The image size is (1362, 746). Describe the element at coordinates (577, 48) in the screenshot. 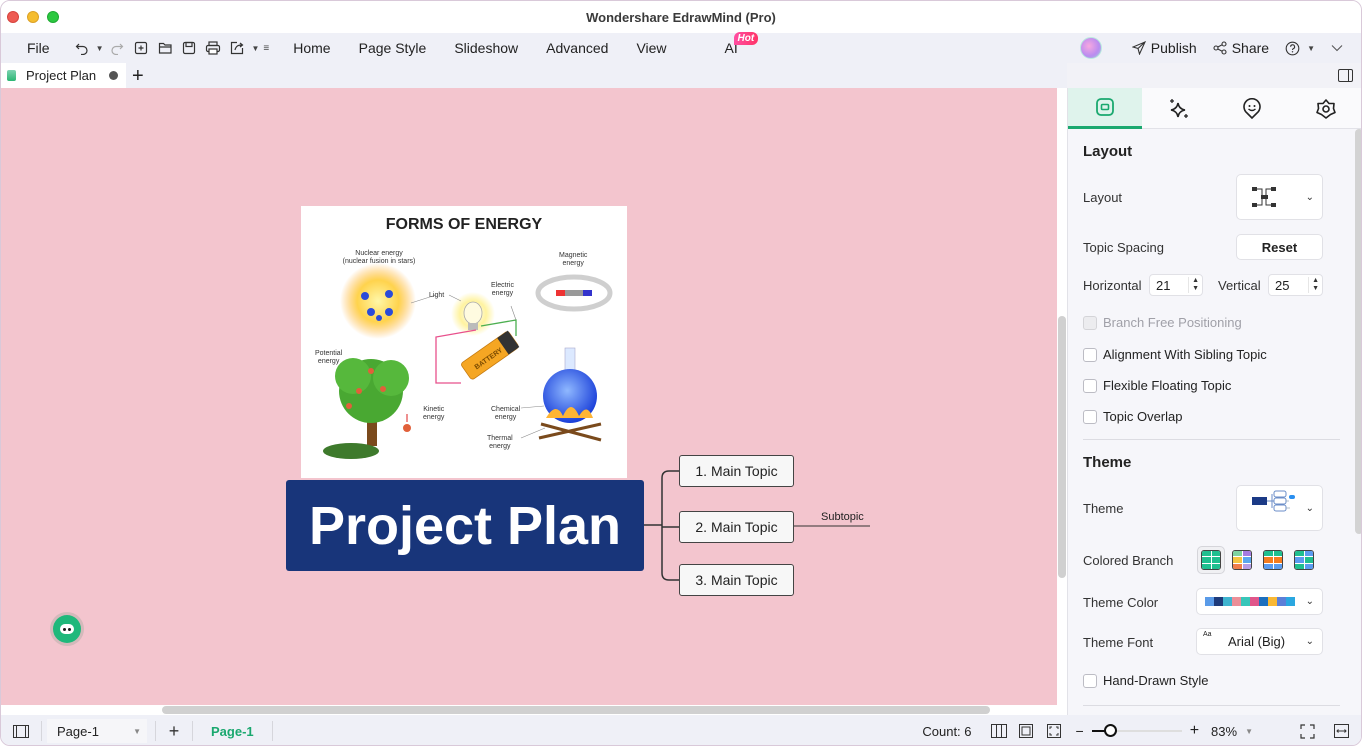

I see `menu-advanced: Advanced` at that location.